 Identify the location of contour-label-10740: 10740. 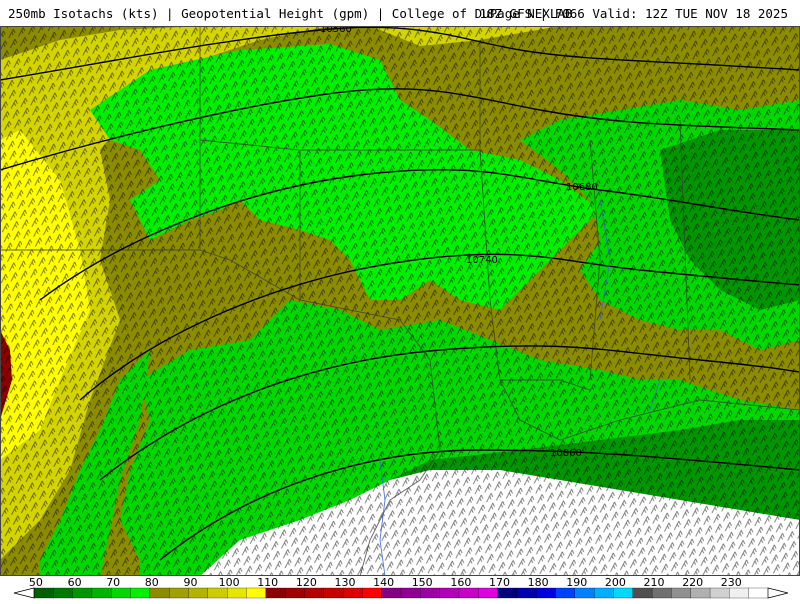
(482, 260).